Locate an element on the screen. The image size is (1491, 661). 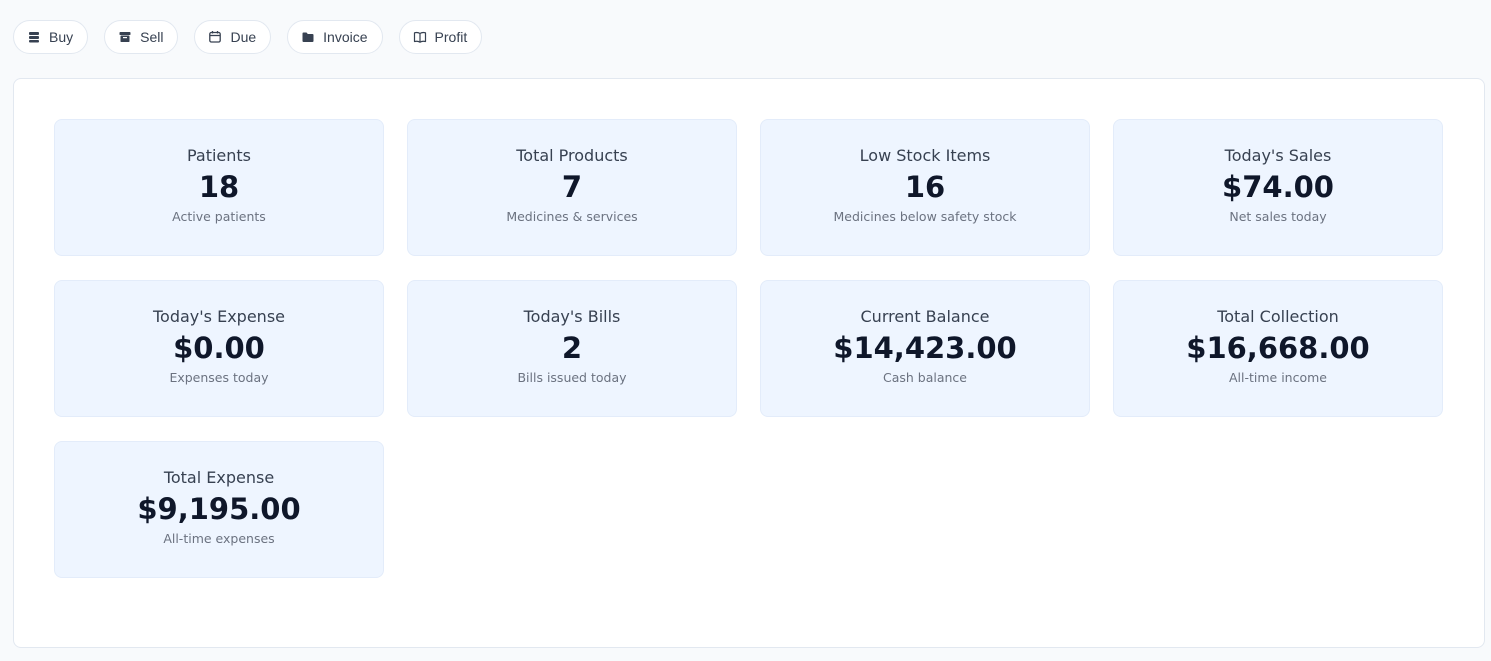
due-button-label: Due is located at coordinates (243, 37).